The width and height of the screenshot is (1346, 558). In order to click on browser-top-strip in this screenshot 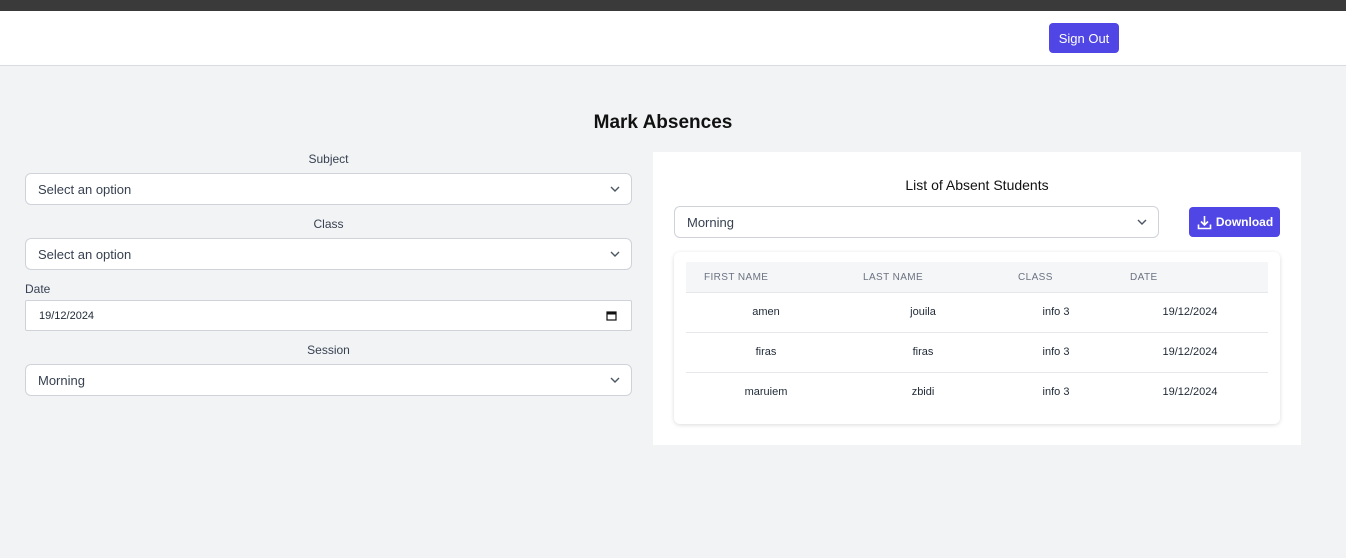, I will do `click(673, 5)`.